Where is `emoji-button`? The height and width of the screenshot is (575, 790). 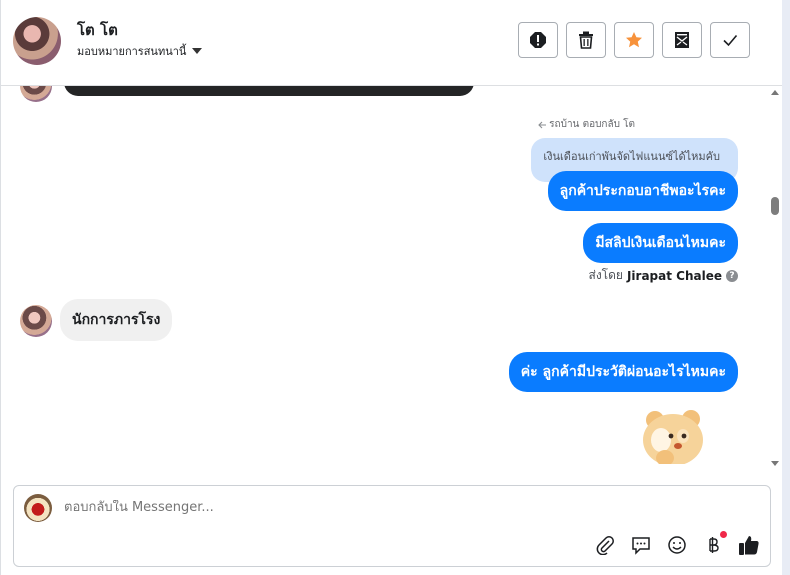 emoji-button is located at coordinates (677, 545).